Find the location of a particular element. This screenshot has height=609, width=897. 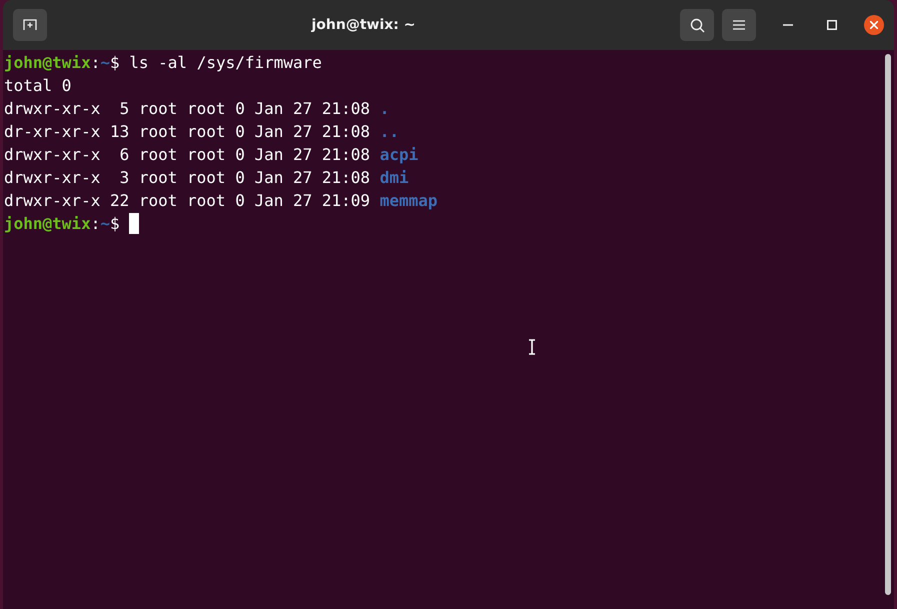

listing-text: drwxr-xr-x 22 root root 0 Jan 27 21:09 is located at coordinates (187, 201).